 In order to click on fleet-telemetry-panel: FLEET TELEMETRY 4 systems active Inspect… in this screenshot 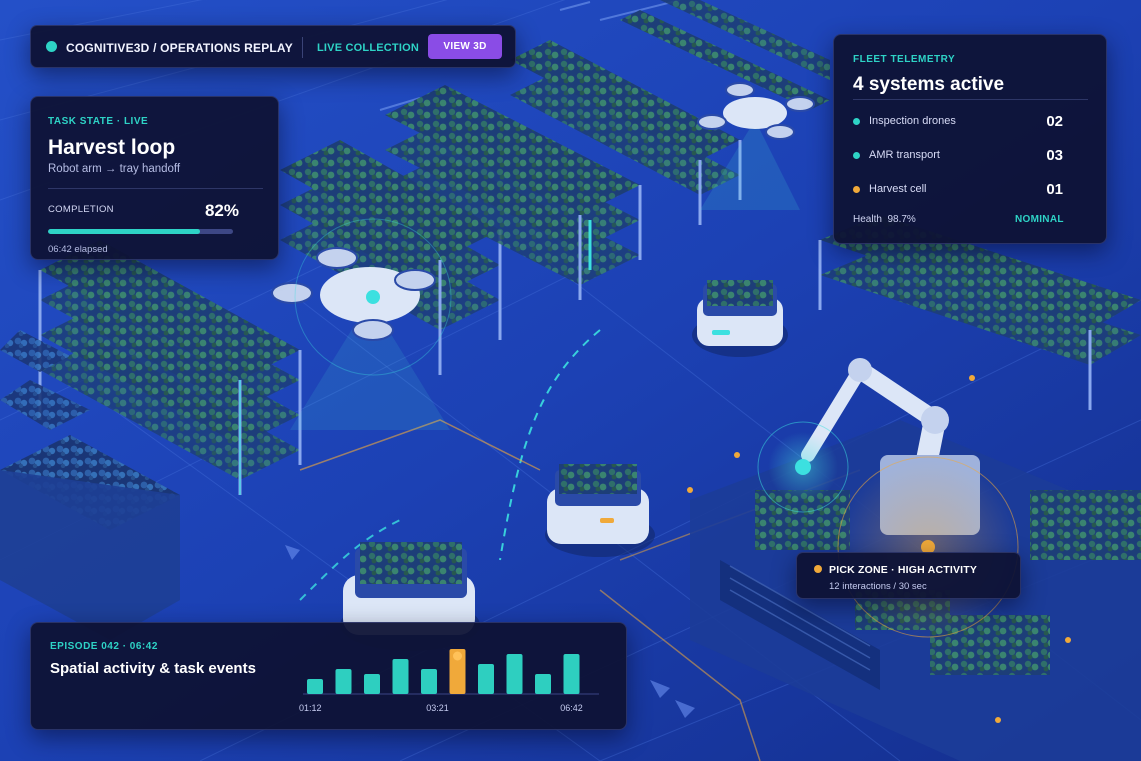, I will do `click(970, 139)`.